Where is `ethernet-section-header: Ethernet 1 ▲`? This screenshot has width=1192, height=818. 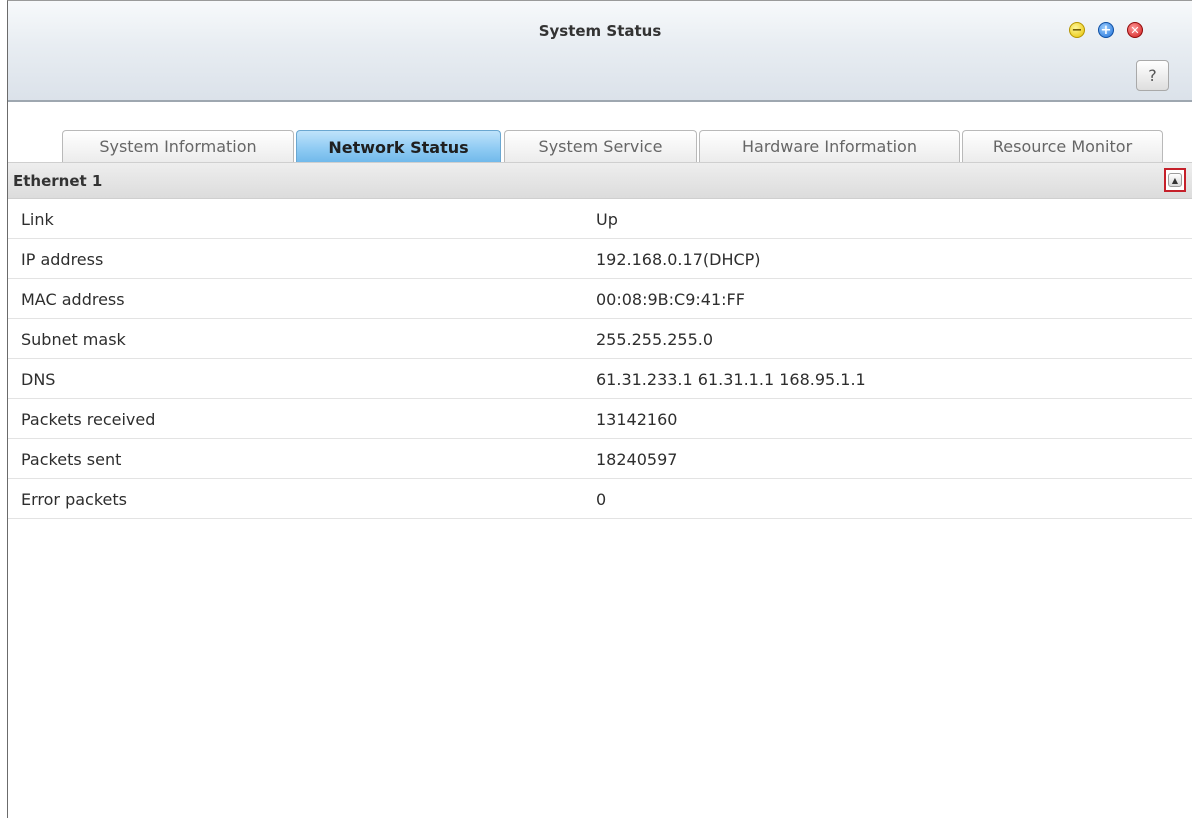
ethernet-section-header: Ethernet 1 ▲ is located at coordinates (600, 180).